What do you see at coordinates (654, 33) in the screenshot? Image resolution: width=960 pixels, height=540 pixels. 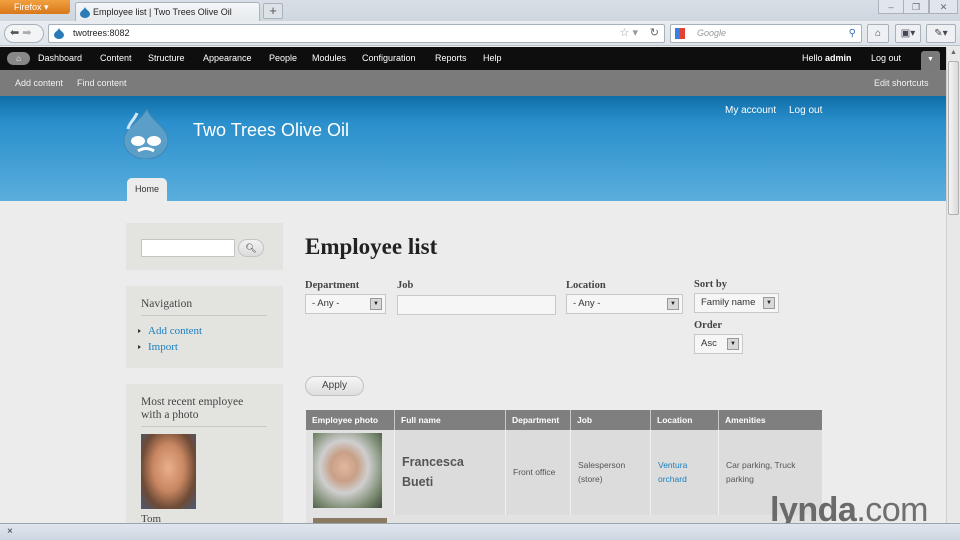 I see `reload-icon: ↻` at bounding box center [654, 33].